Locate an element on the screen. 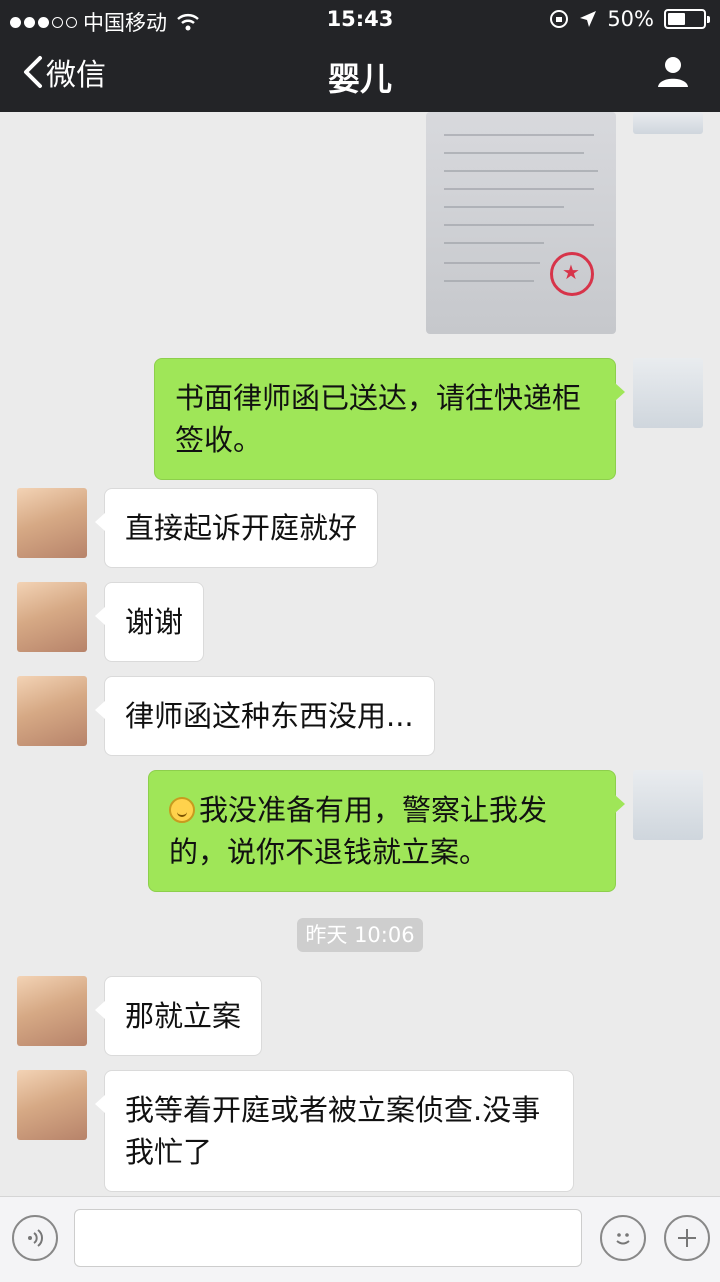 Image resolution: width=720 pixels, height=1282 pixels. smile-icon is located at coordinates (182, 810).